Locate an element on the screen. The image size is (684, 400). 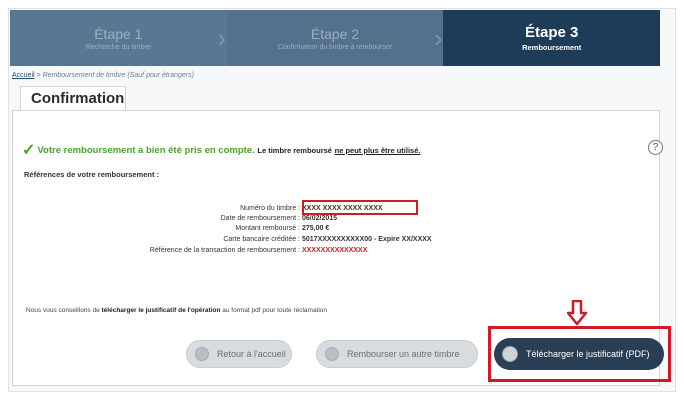
breadcrumb-note: (Sauf pour étrangers) is located at coordinates (160, 75).